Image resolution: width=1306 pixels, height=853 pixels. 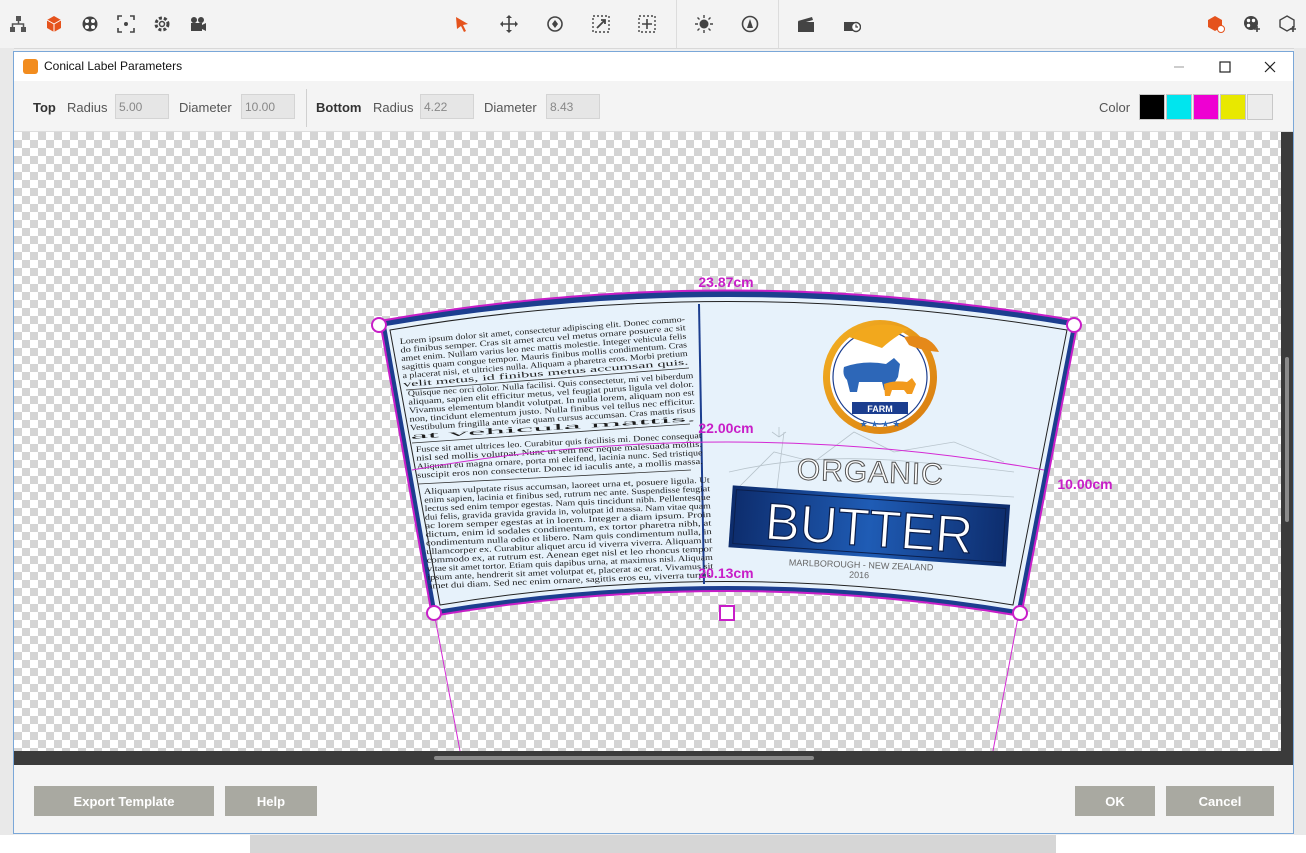 I want to click on dialog-title: Conical Label Parameters, so click(x=113, y=66).